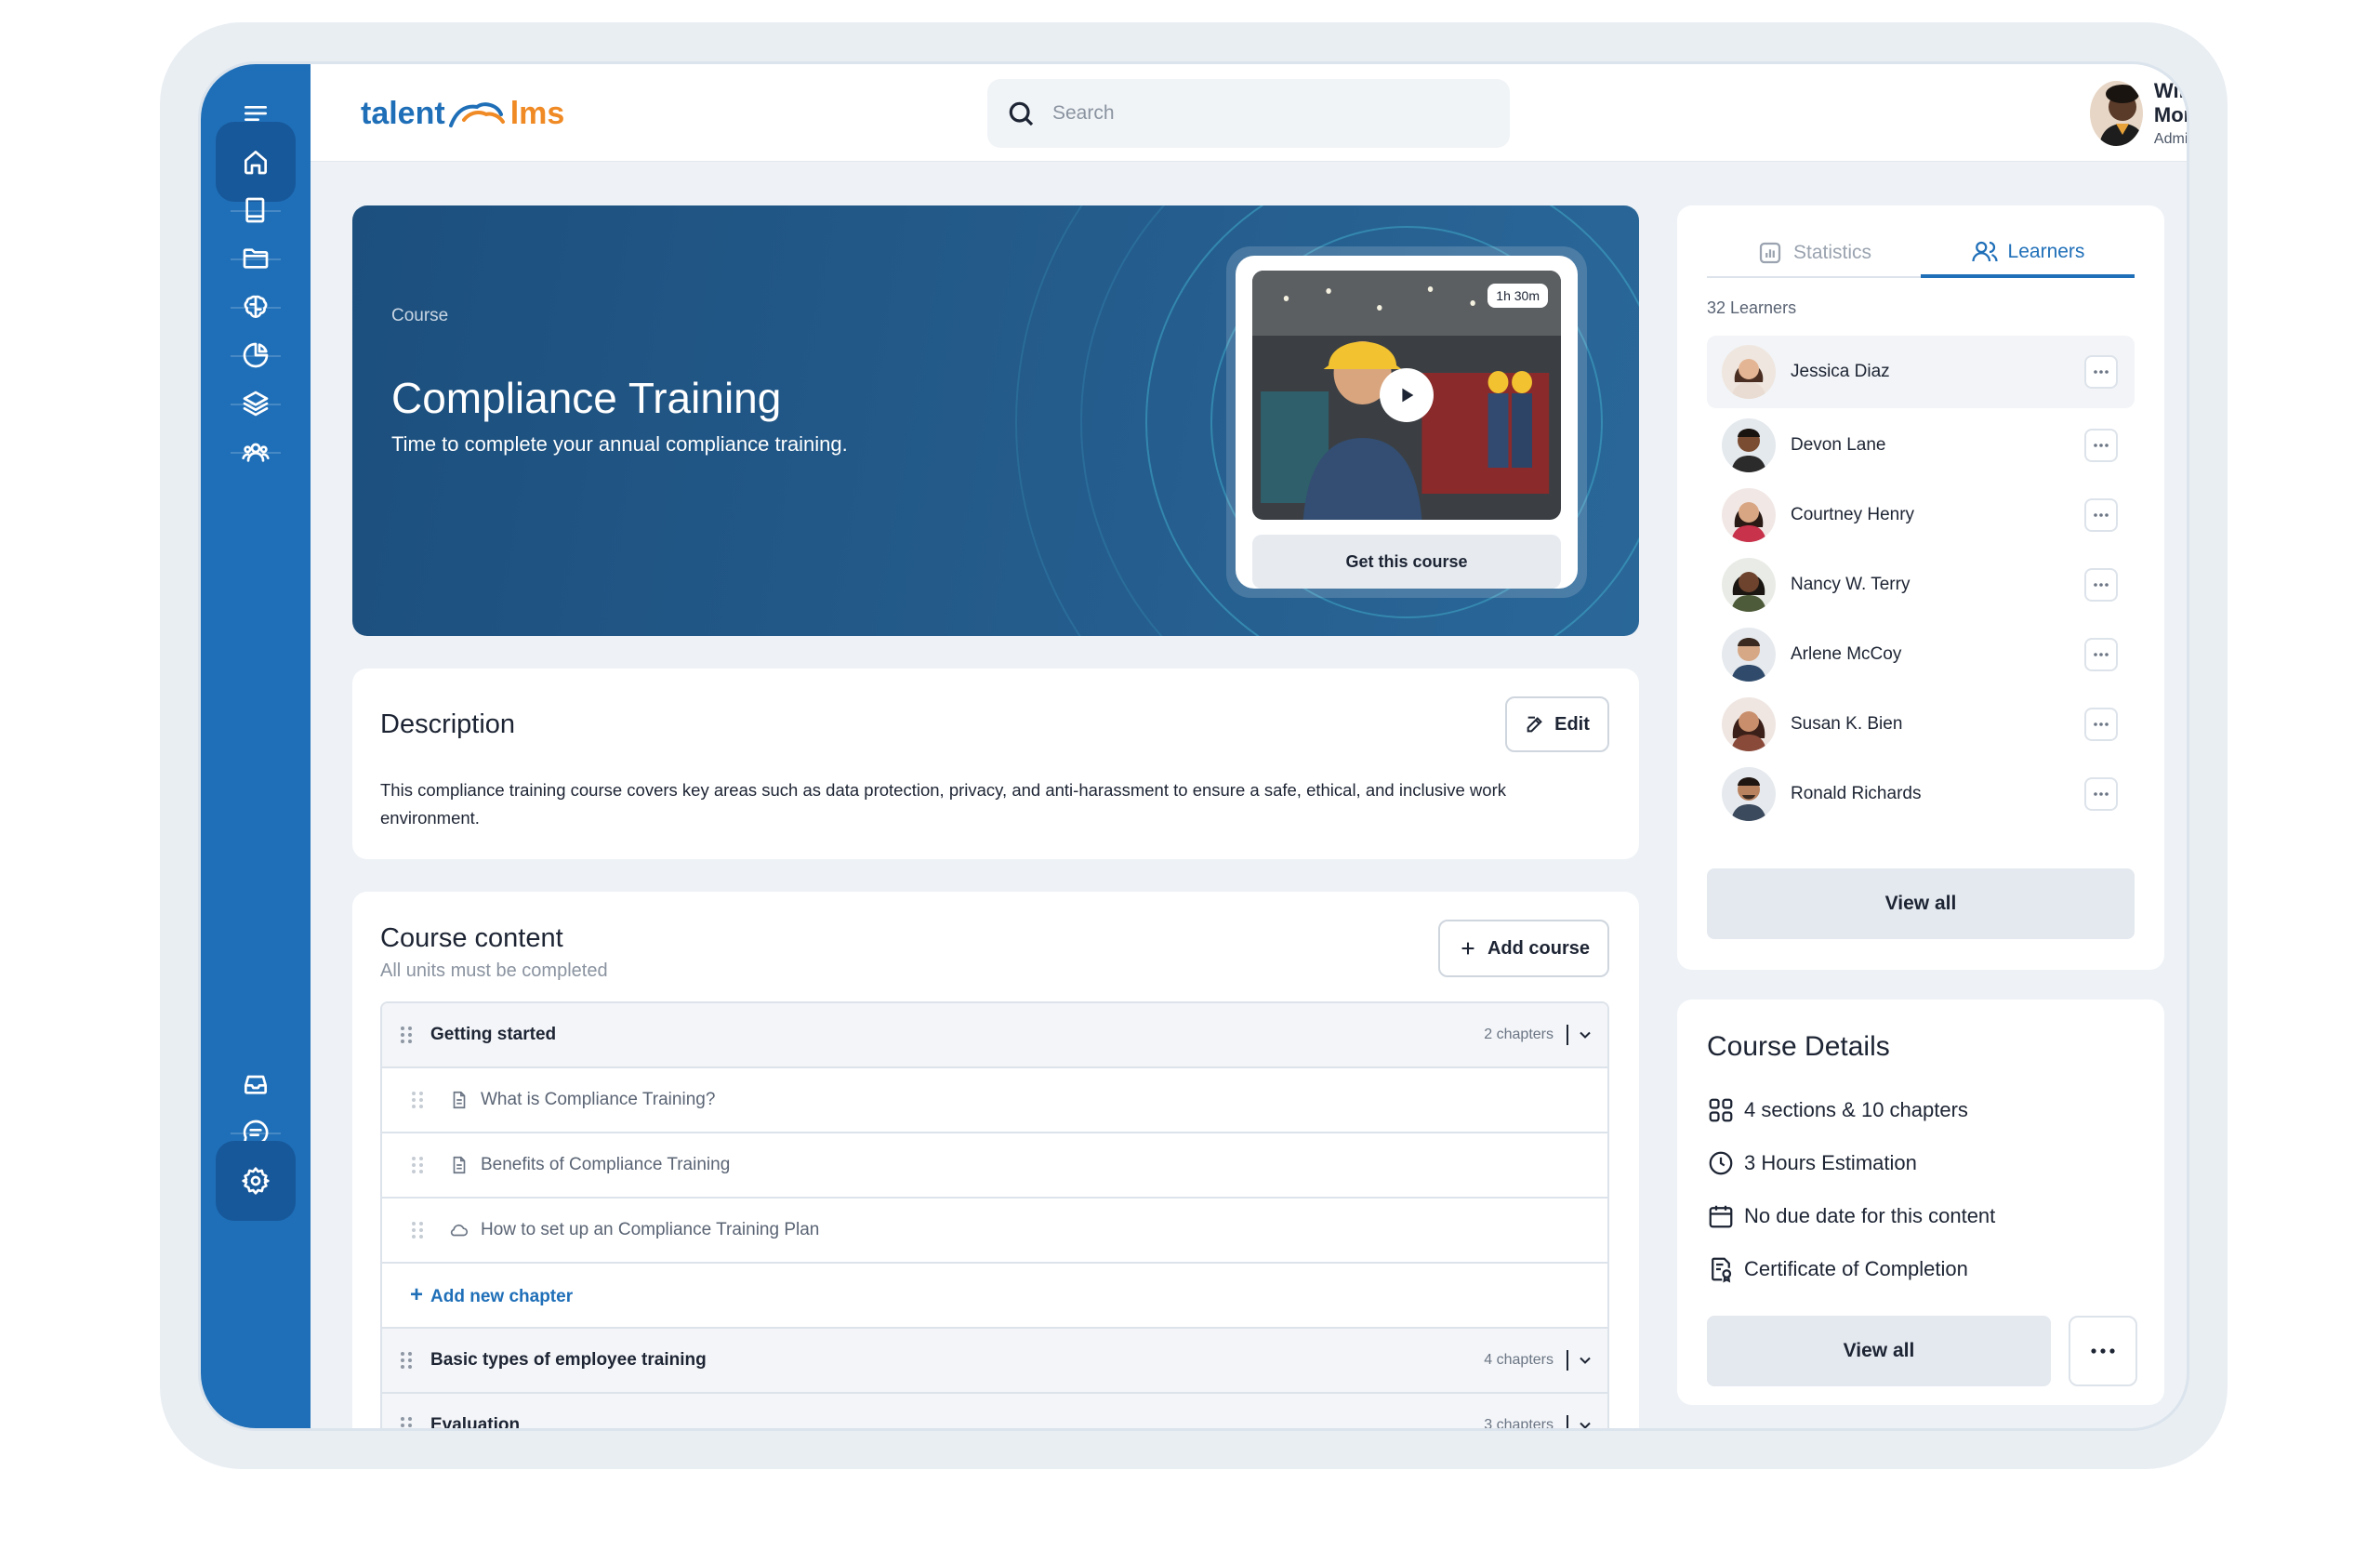  I want to click on learners-icon, so click(1984, 252).